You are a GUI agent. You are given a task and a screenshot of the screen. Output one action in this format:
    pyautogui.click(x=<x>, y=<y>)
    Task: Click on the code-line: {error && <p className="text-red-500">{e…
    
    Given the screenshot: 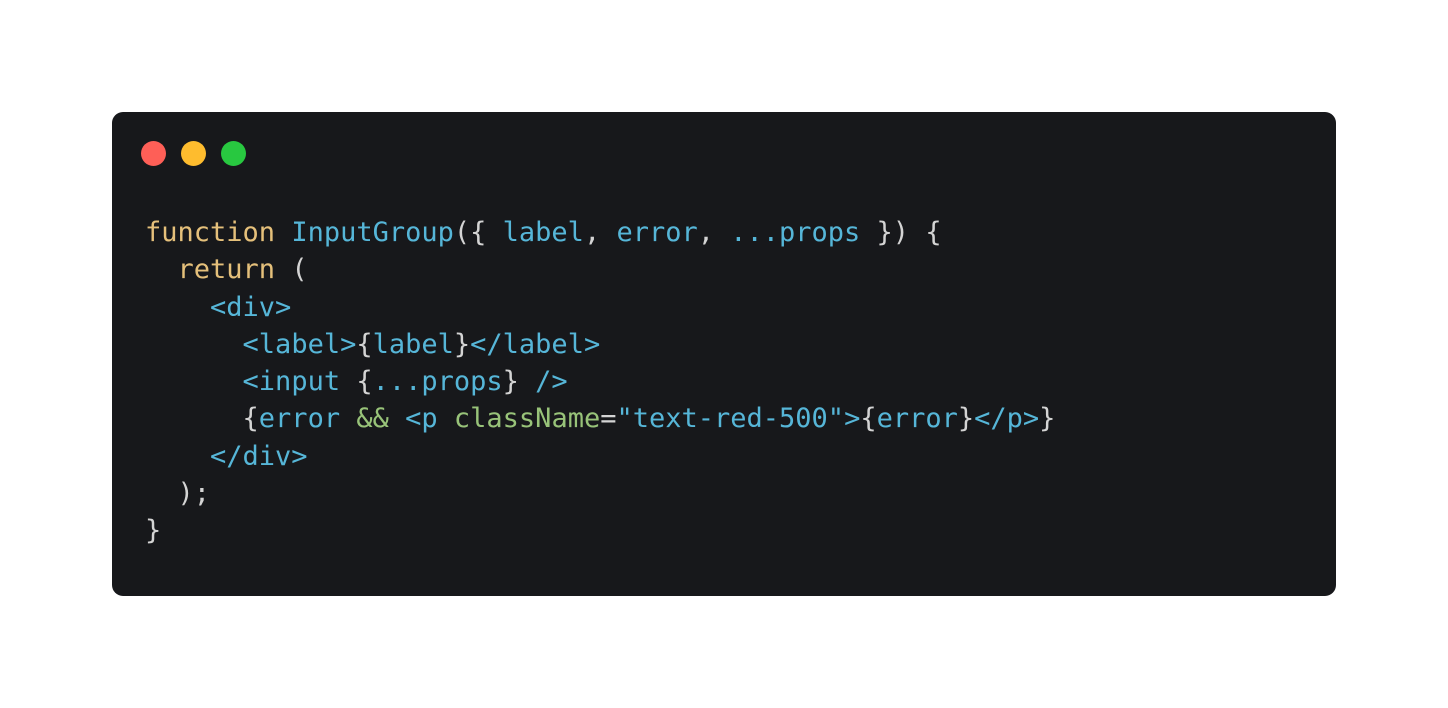 What is the action you would take?
    pyautogui.click(x=600, y=418)
    